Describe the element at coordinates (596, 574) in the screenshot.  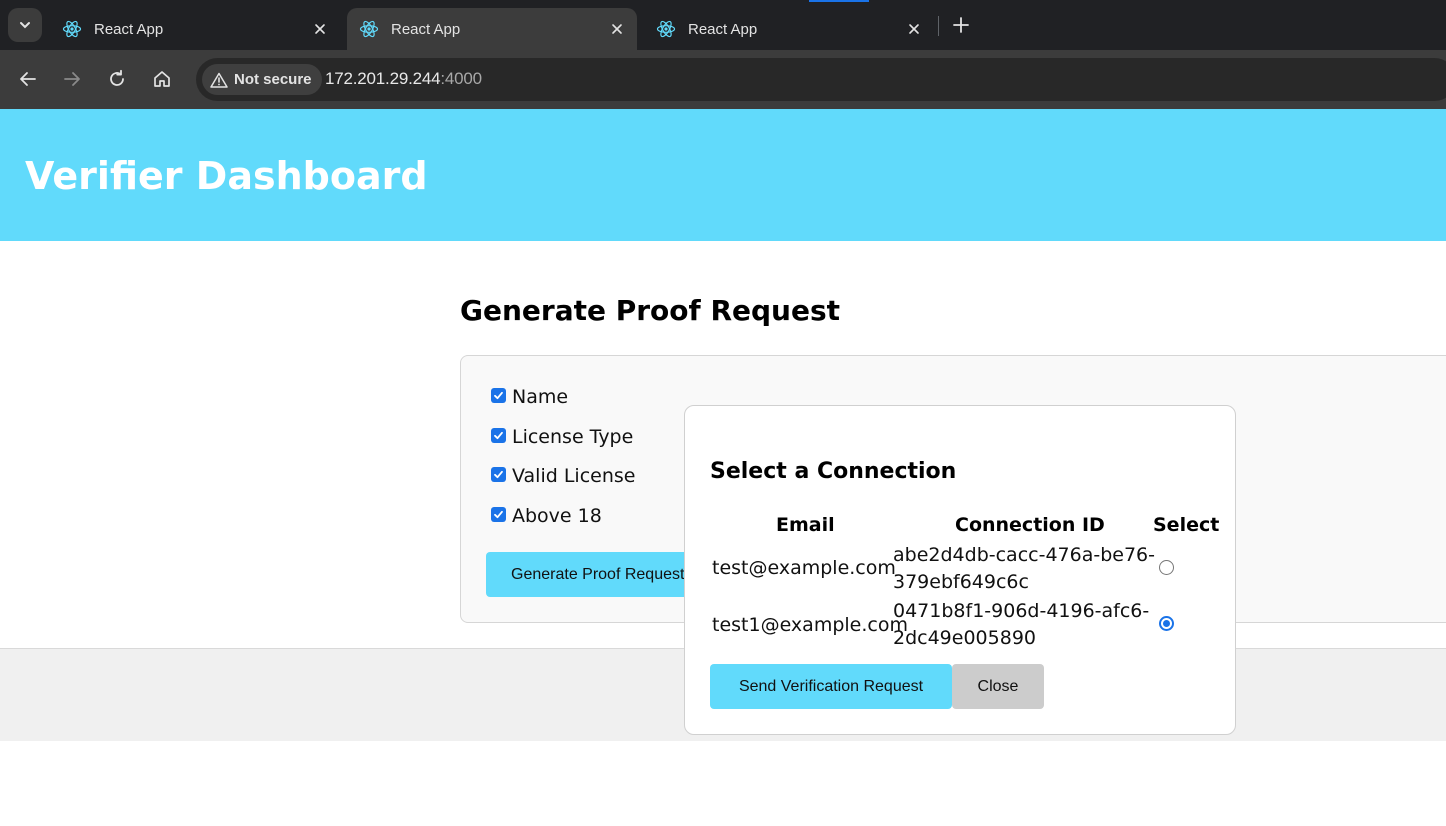
I see `generate-proof-request-button: Generate Proof Request` at that location.